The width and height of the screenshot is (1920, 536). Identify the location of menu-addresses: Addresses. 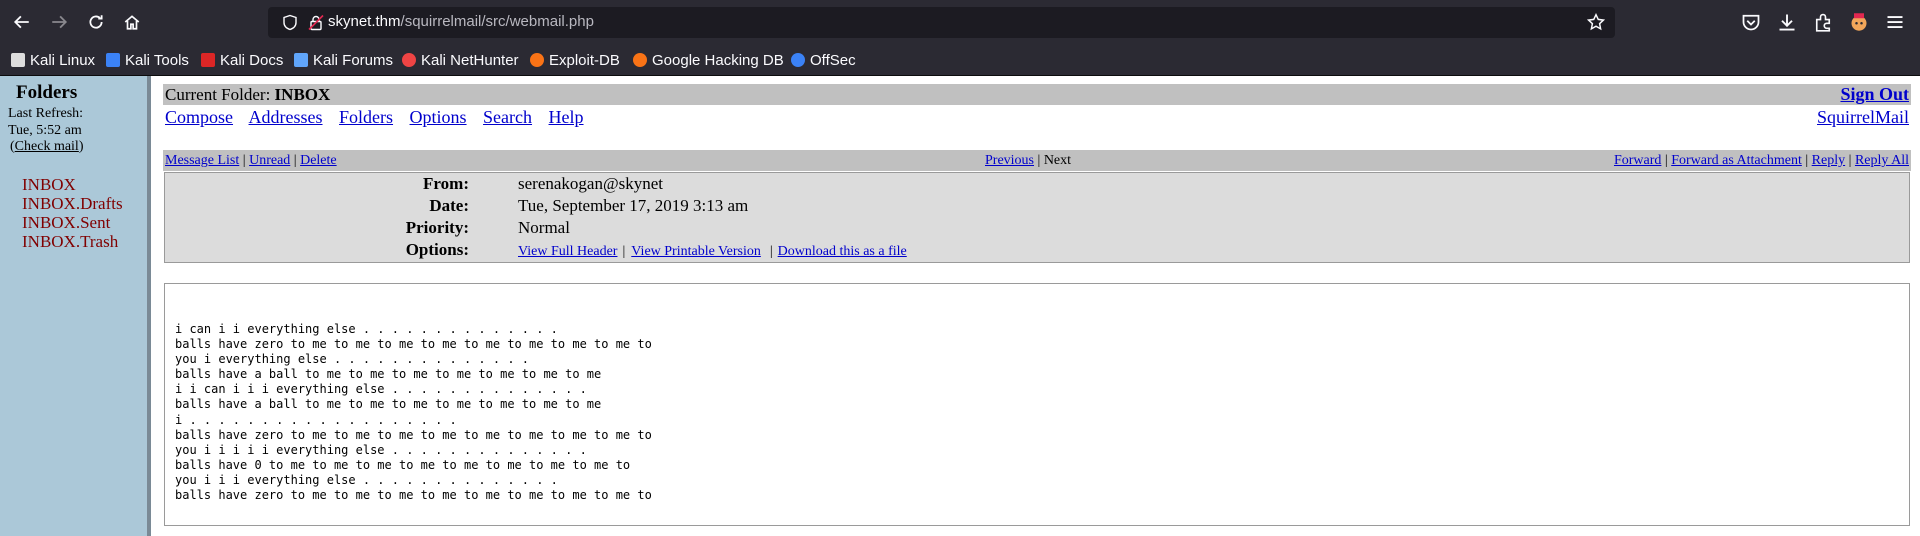
(286, 117).